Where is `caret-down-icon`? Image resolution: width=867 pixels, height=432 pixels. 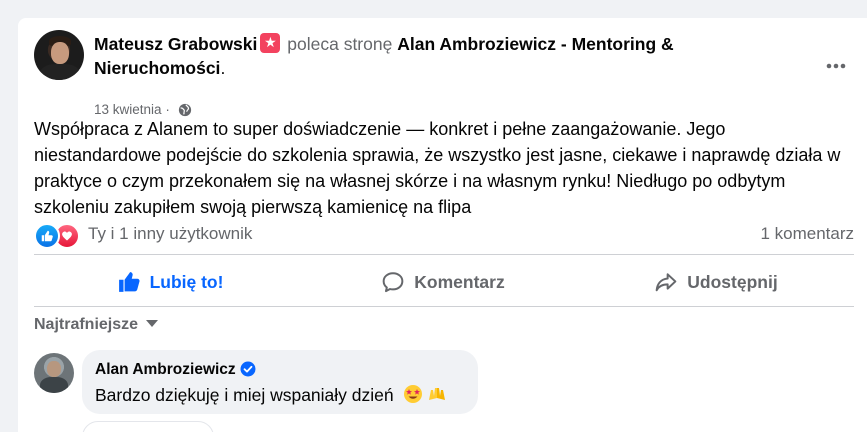
caret-down-icon is located at coordinates (152, 323).